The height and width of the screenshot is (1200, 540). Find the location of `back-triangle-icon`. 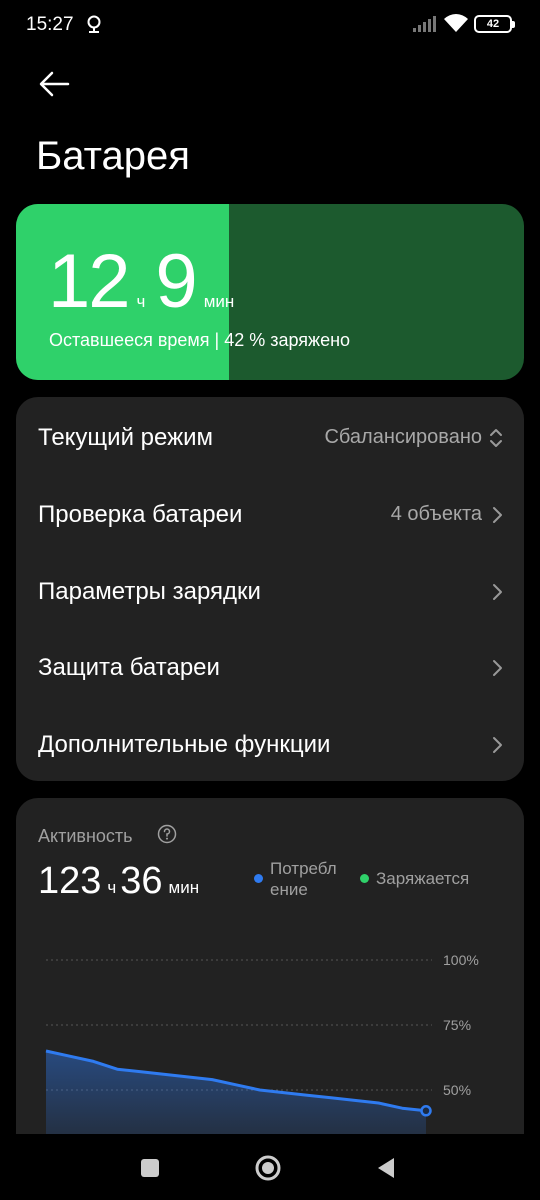

back-triangle-icon is located at coordinates (386, 1168).